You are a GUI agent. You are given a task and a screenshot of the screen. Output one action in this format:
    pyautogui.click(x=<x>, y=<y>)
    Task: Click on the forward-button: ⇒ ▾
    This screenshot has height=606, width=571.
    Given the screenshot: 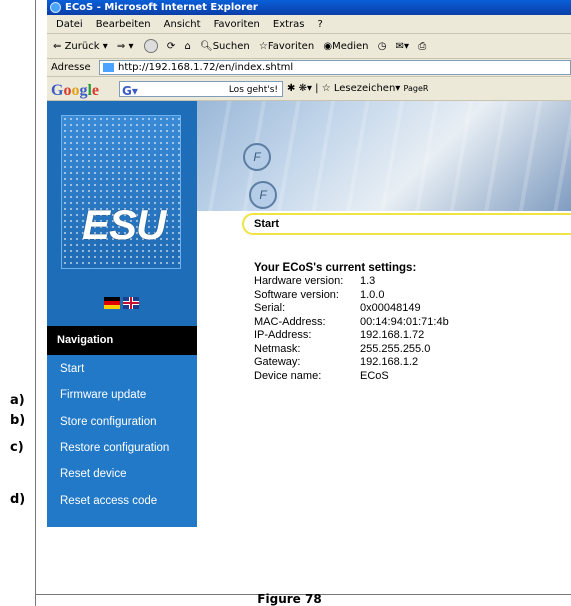 What is the action you would take?
    pyautogui.click(x=125, y=46)
    